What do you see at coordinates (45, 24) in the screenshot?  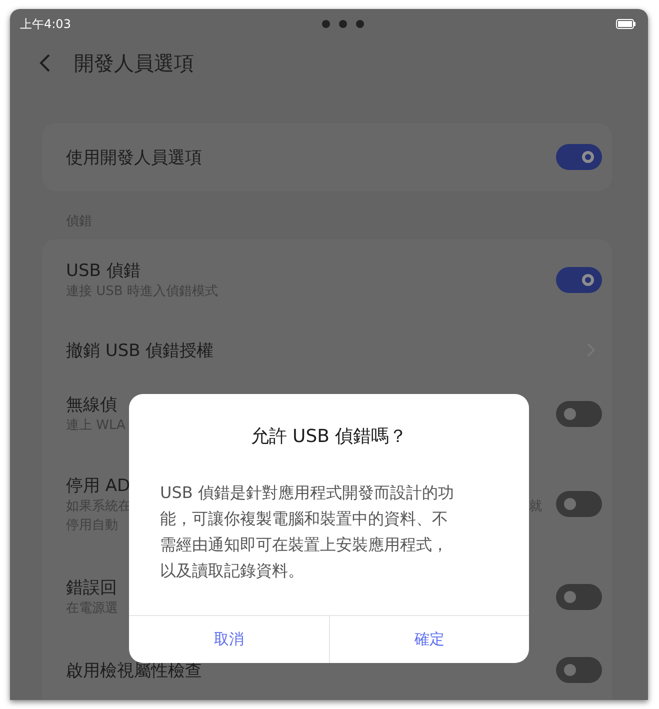 I see `status-time: 上午4:03` at bounding box center [45, 24].